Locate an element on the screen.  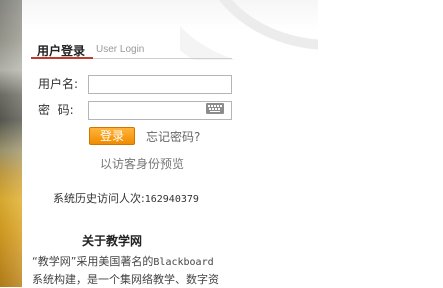
visit-counter: 系统历史访问人次:162940379 is located at coordinates (126, 198).